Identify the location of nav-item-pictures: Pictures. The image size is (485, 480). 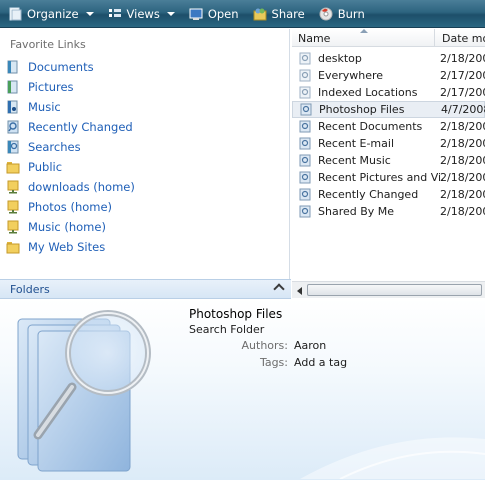
(40, 87).